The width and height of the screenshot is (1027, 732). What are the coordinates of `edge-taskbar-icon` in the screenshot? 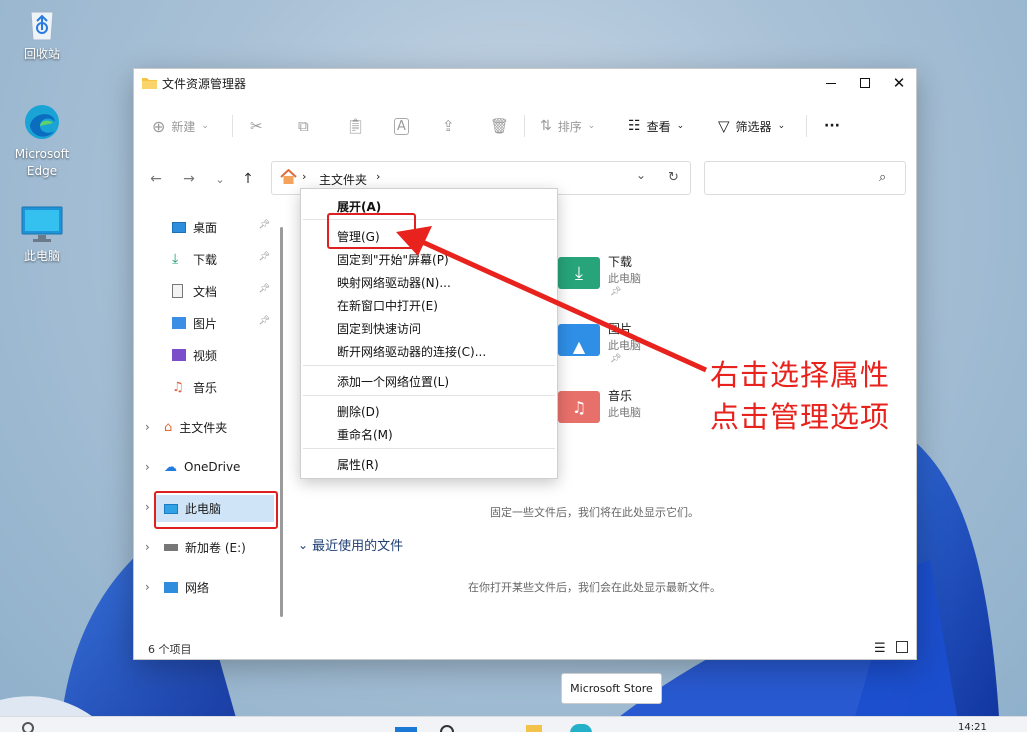 It's located at (581, 728).